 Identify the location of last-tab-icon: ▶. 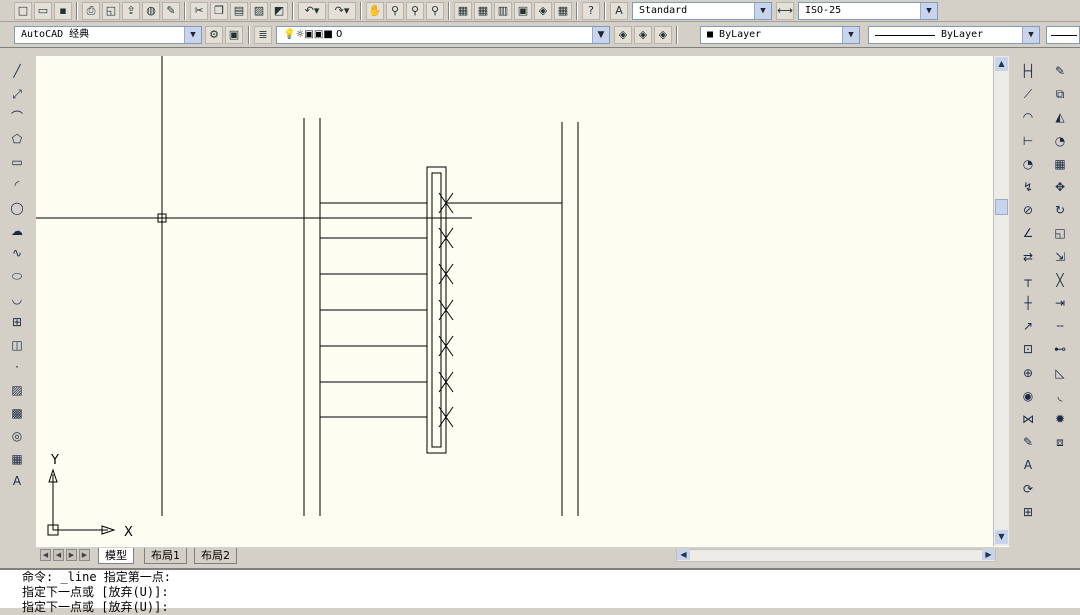
(84, 555).